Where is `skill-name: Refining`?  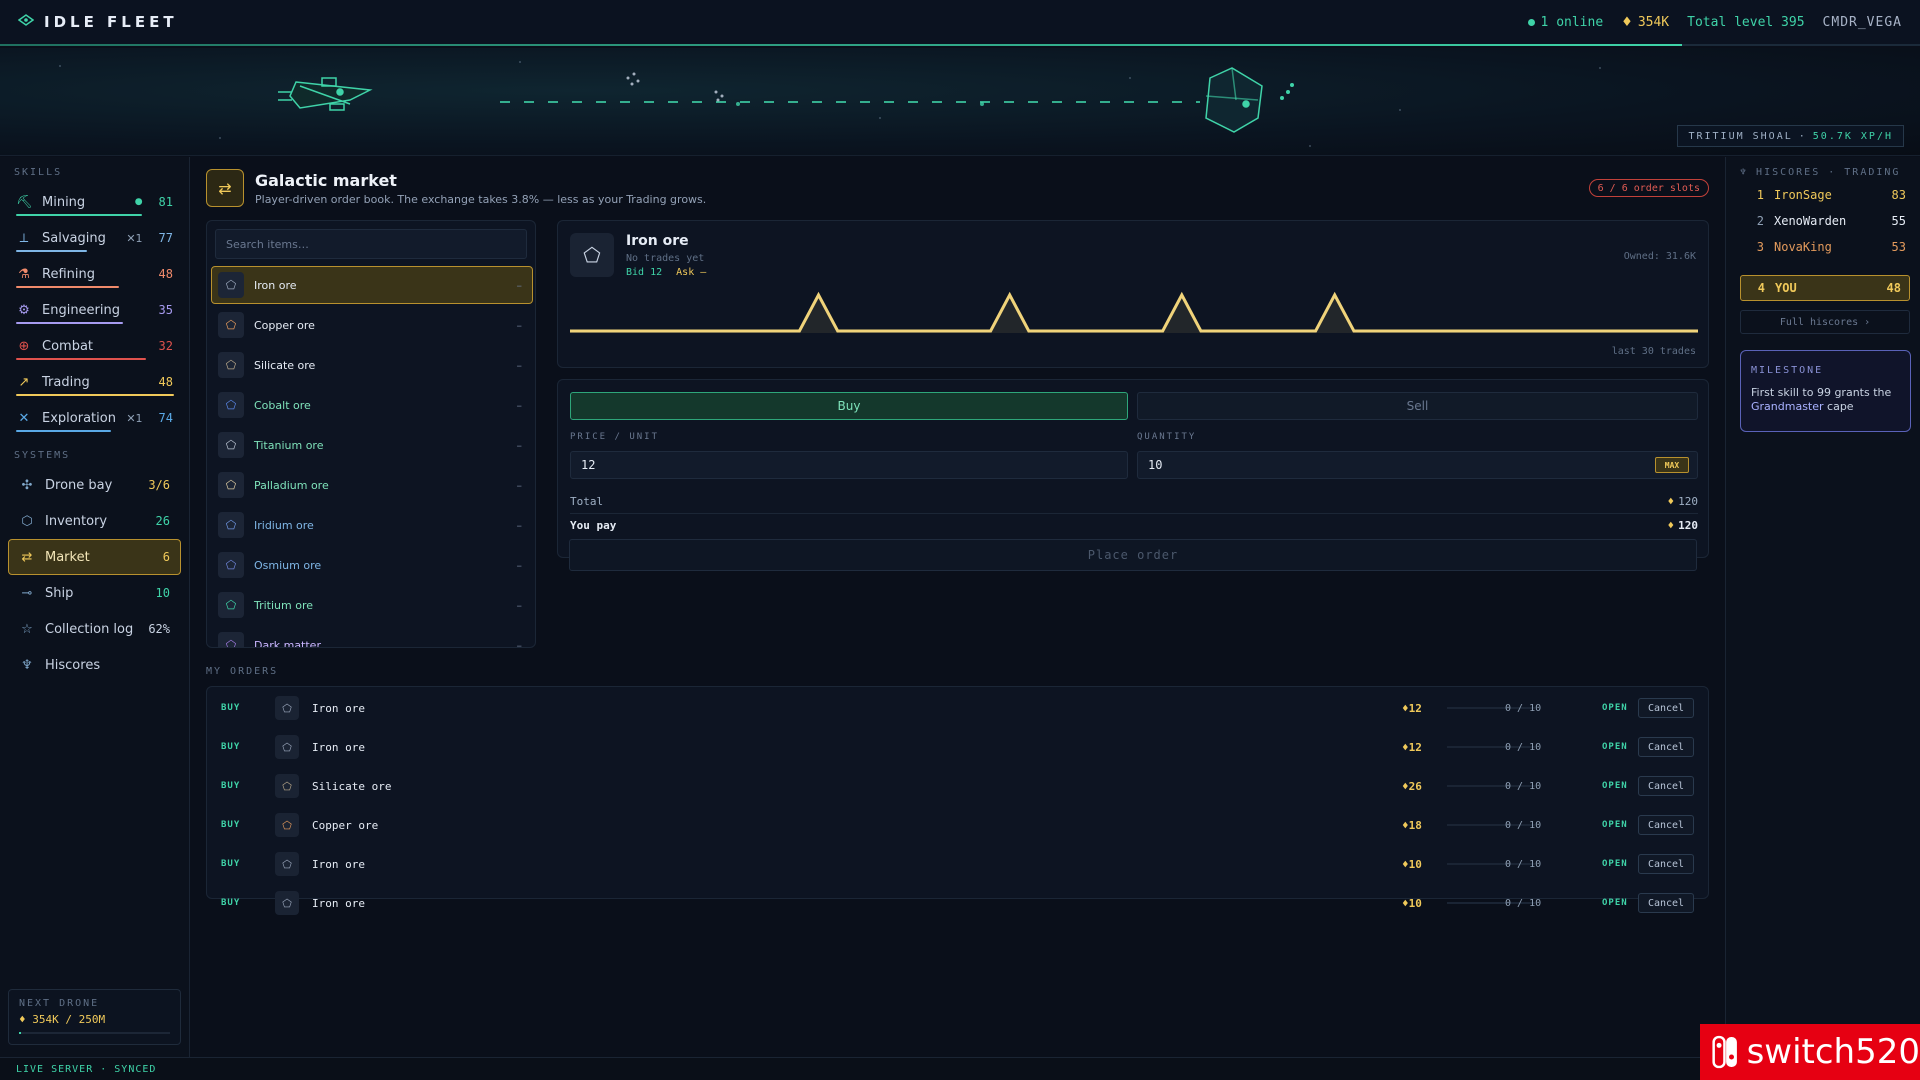
skill-name: Refining is located at coordinates (68, 274).